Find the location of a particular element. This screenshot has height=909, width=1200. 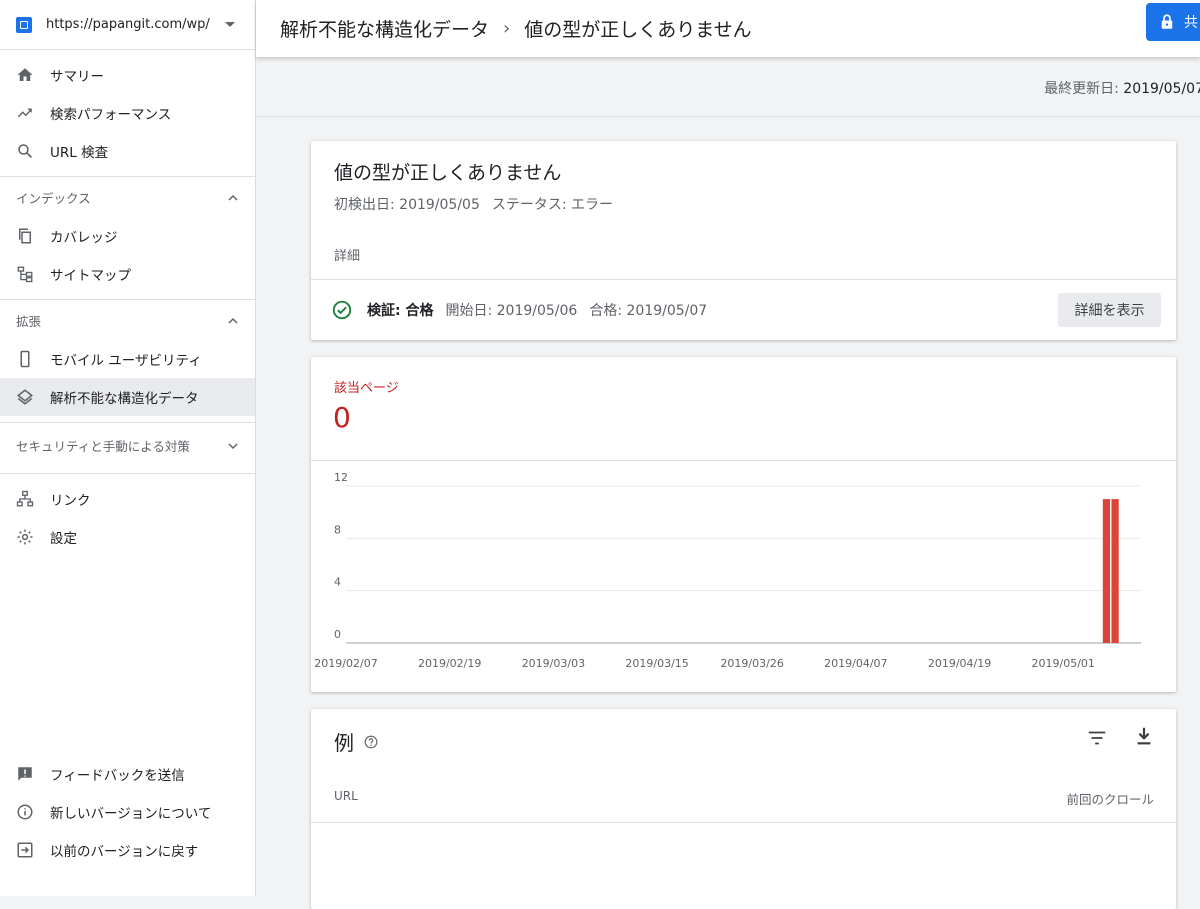

chevron-down-icon is located at coordinates (233, 446).